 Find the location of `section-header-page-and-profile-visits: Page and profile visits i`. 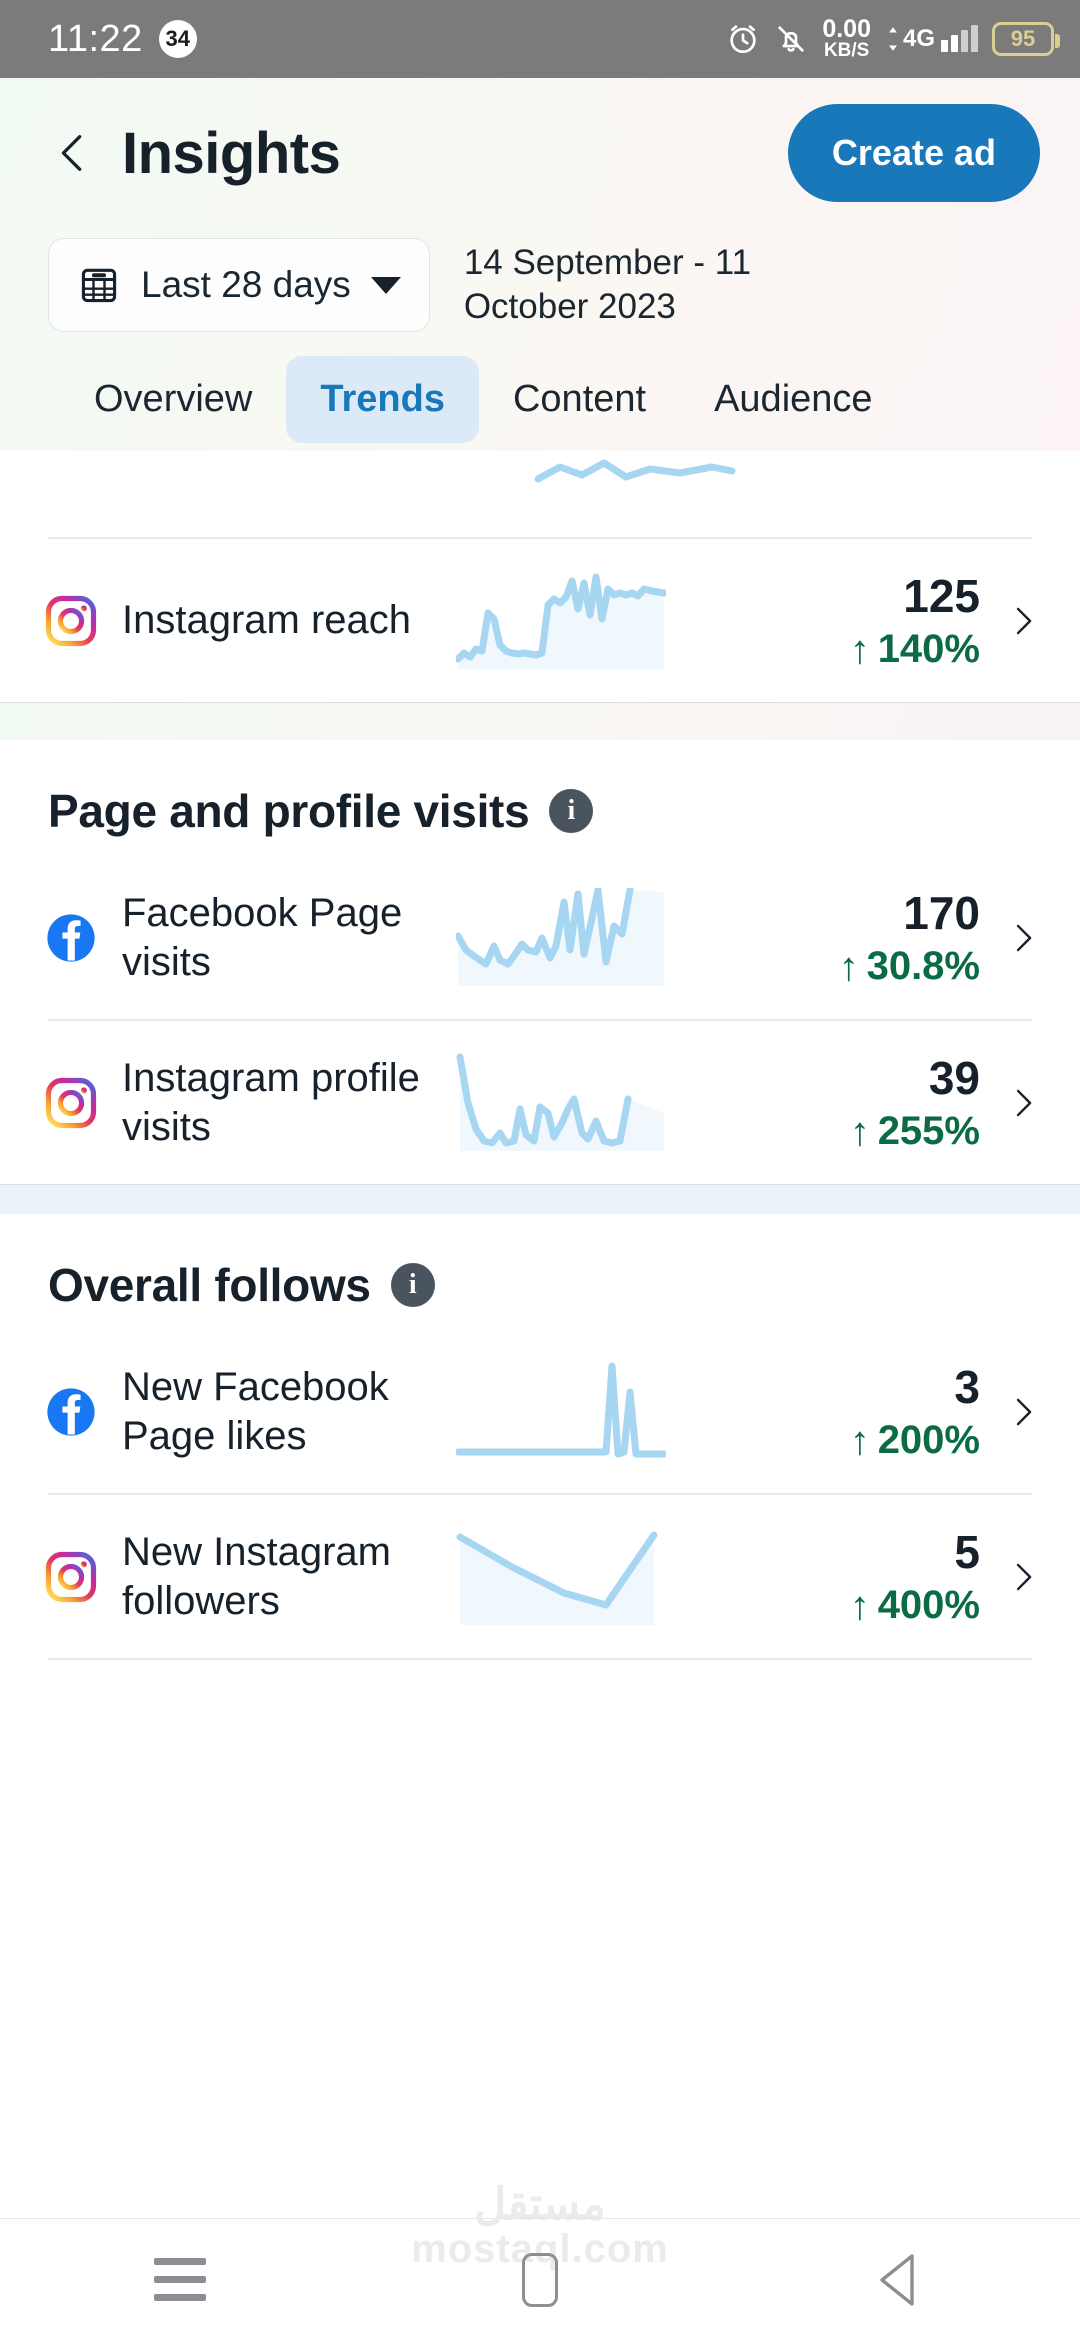

section-header-page-and-profile-visits: Page and profile visits i is located at coordinates (540, 798).